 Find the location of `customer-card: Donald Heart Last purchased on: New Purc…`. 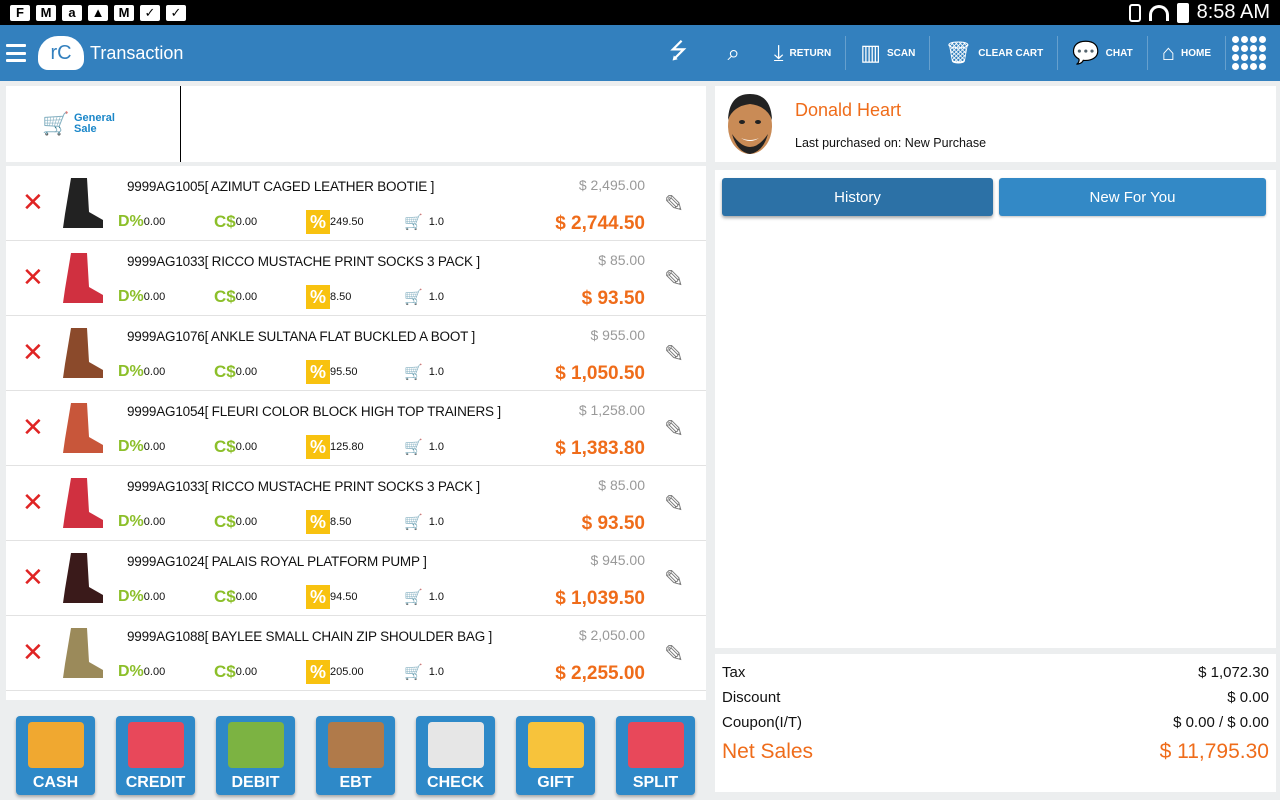

customer-card: Donald Heart Last purchased on: New Purc… is located at coordinates (995, 124).